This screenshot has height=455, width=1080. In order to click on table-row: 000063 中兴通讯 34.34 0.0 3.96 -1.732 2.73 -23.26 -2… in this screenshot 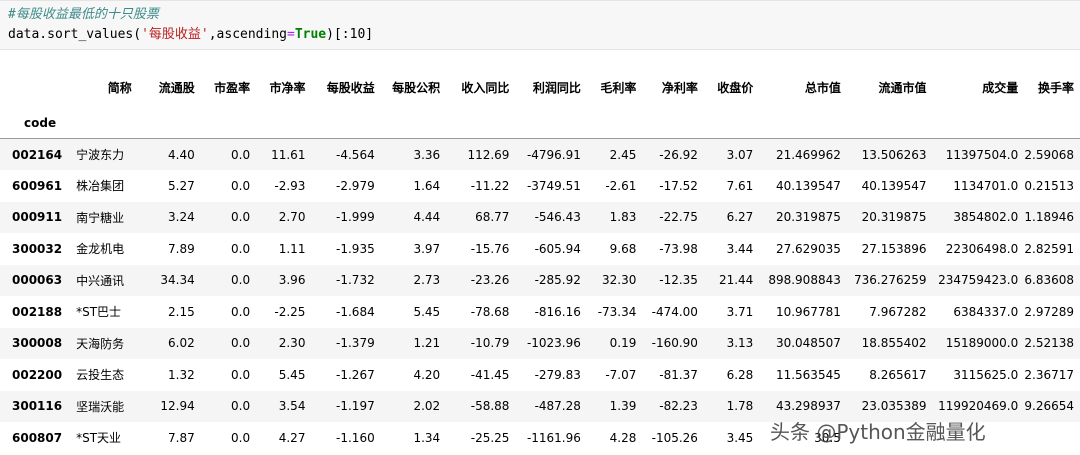, I will do `click(540, 280)`.